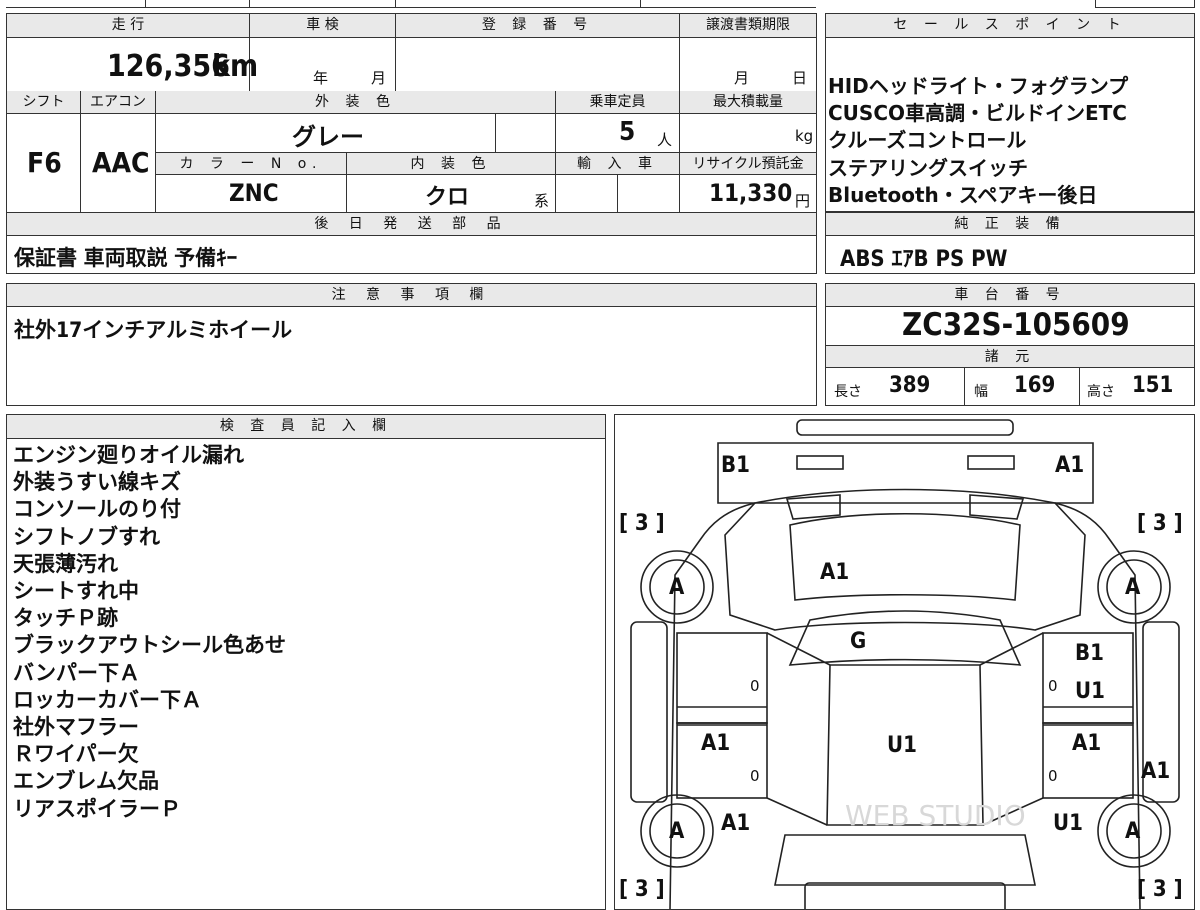 Image resolution: width=1200 pixels, height=910 pixels. Describe the element at coordinates (748, 164) in the screenshot. I see `recycle-header: リサイクル預託金` at that location.